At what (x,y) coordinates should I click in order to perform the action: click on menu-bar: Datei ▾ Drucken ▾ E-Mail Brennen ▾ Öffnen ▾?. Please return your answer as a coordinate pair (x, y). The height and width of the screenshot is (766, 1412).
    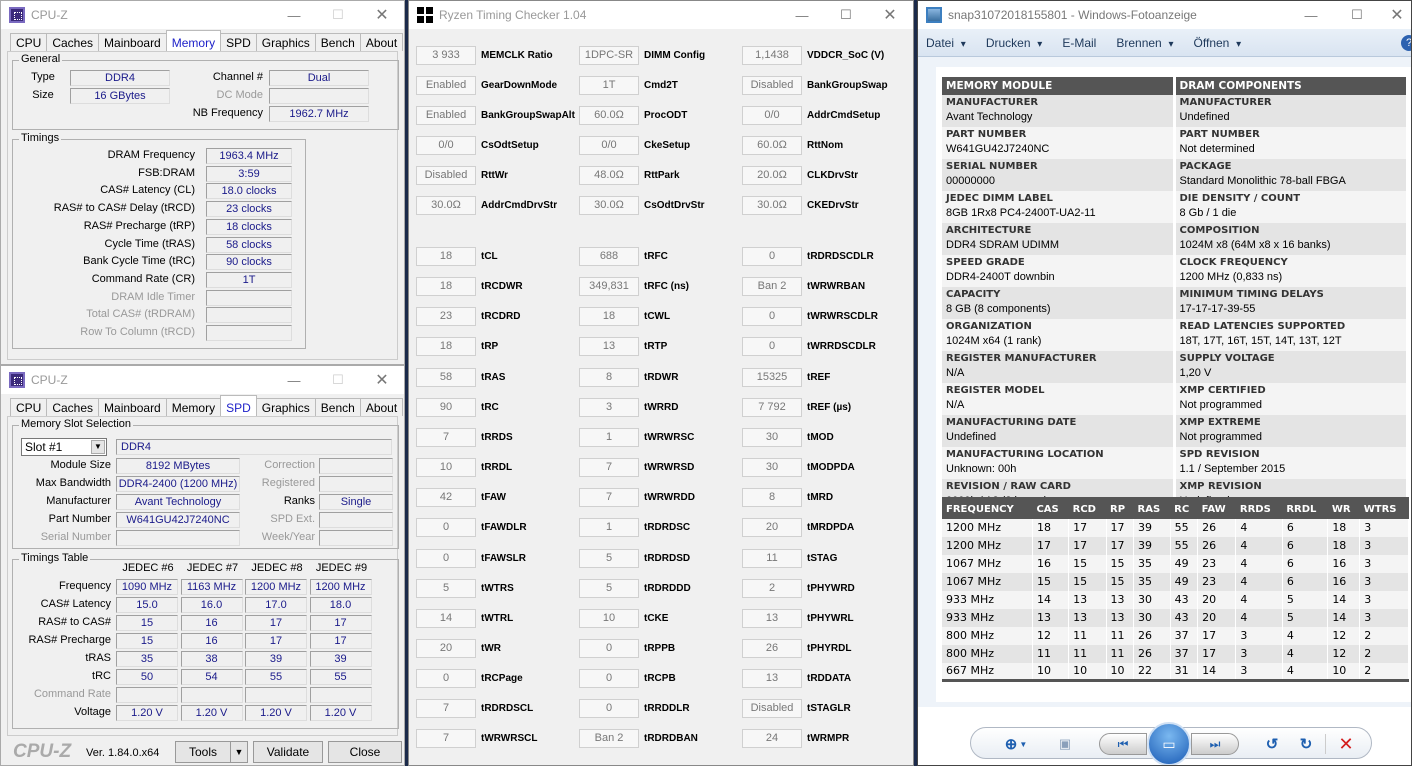
    Looking at the image, I should click on (1164, 43).